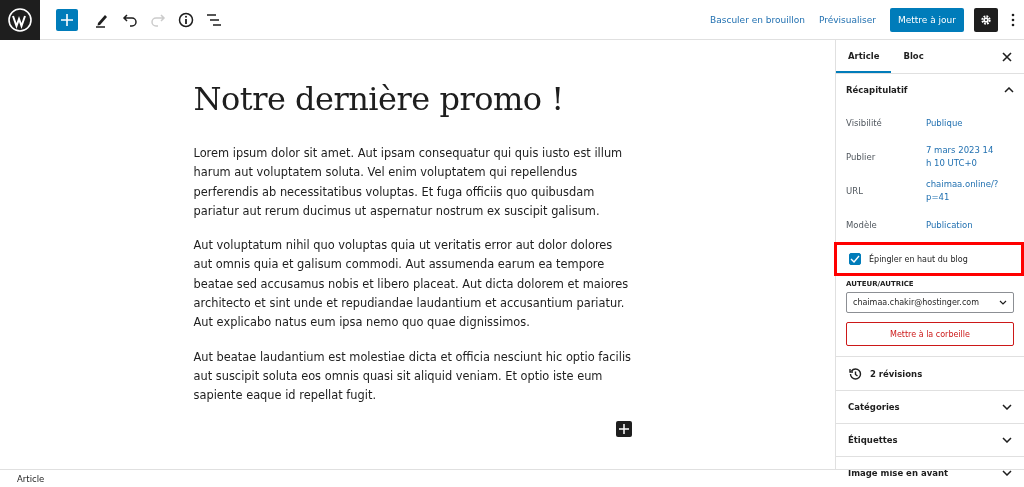  What do you see at coordinates (864, 123) in the screenshot?
I see `field-label: Visibilité` at bounding box center [864, 123].